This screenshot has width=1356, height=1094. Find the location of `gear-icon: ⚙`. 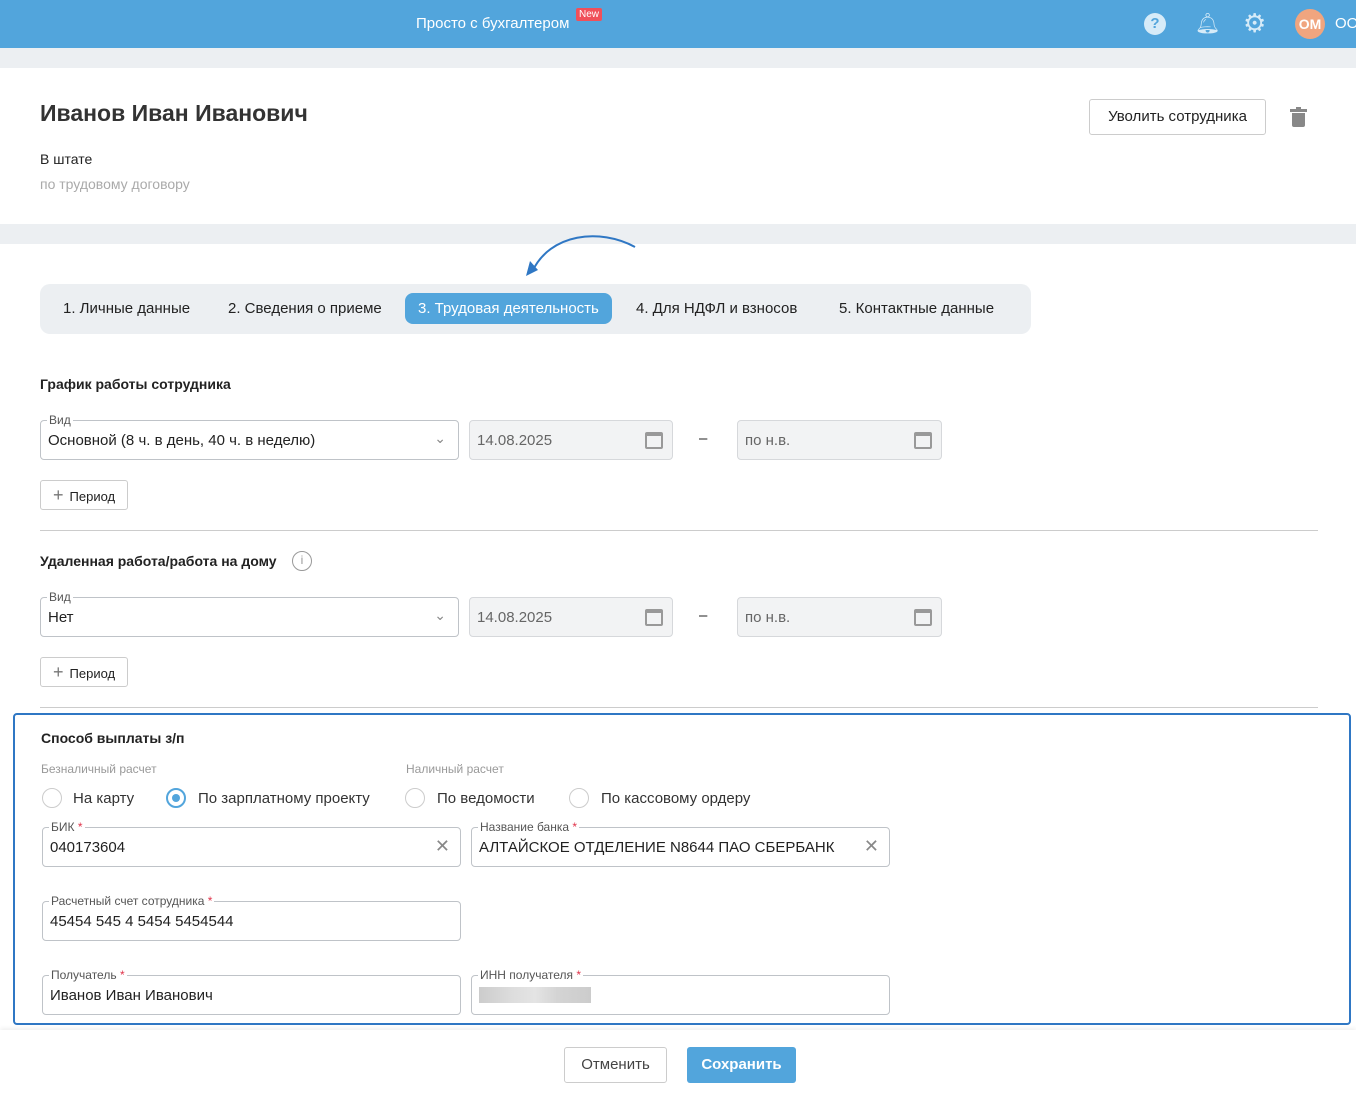

gear-icon: ⚙ is located at coordinates (1254, 23).